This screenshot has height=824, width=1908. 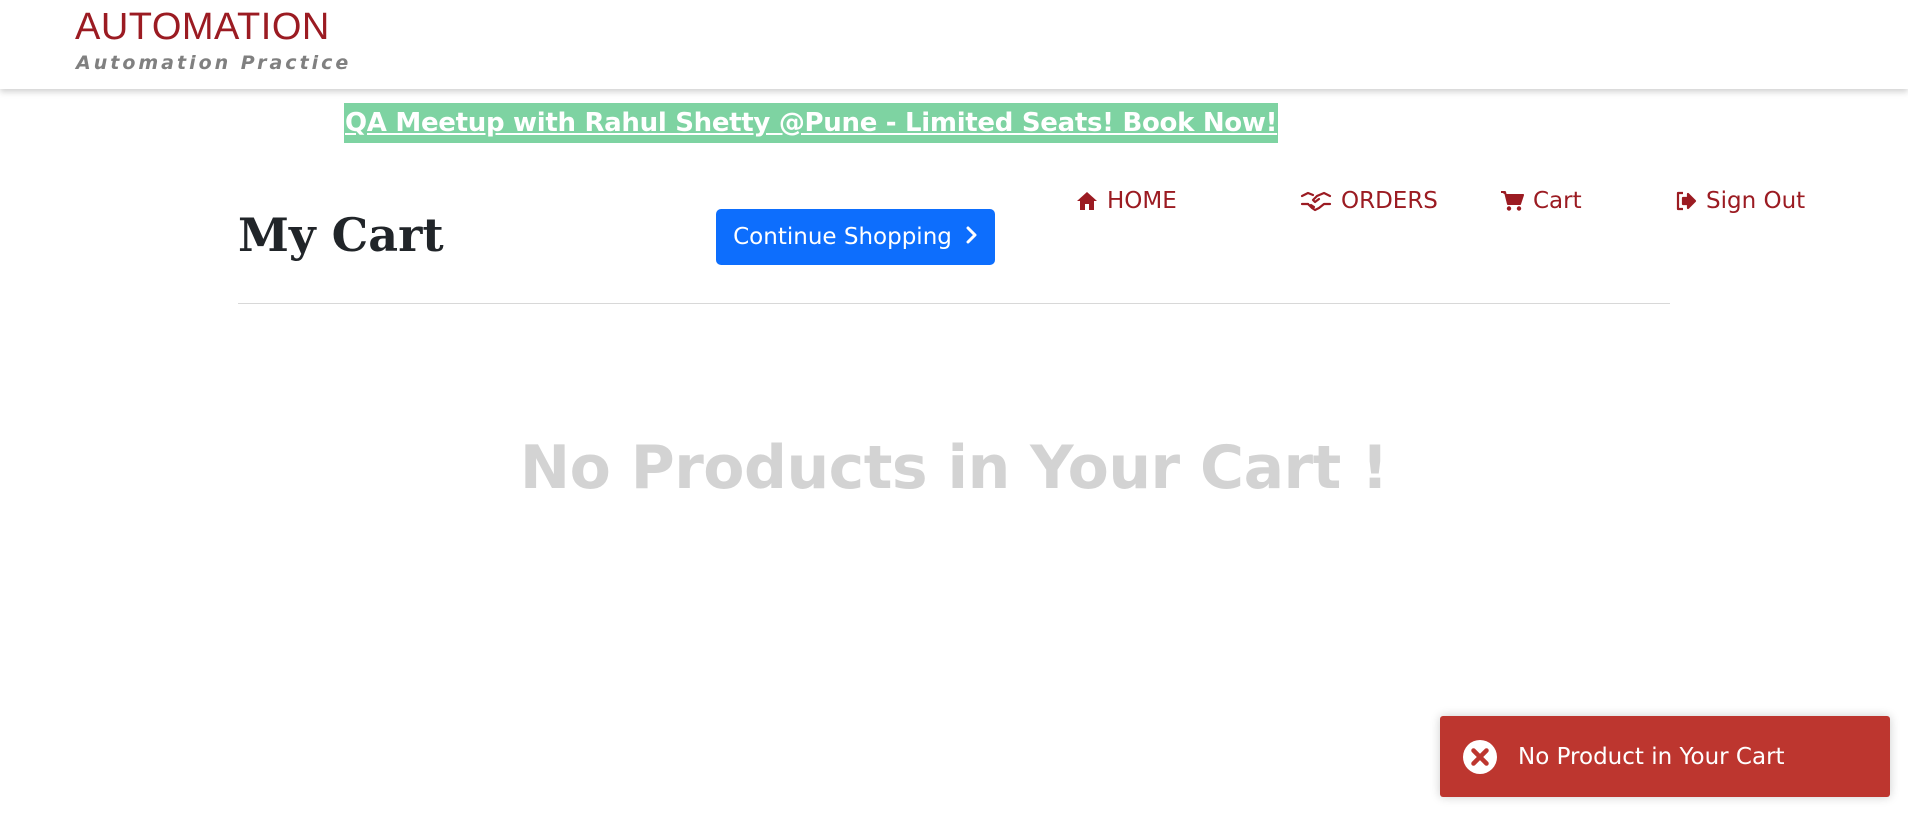 I want to click on brand-logo-subtitle: Automation Practice, so click(x=214, y=63).